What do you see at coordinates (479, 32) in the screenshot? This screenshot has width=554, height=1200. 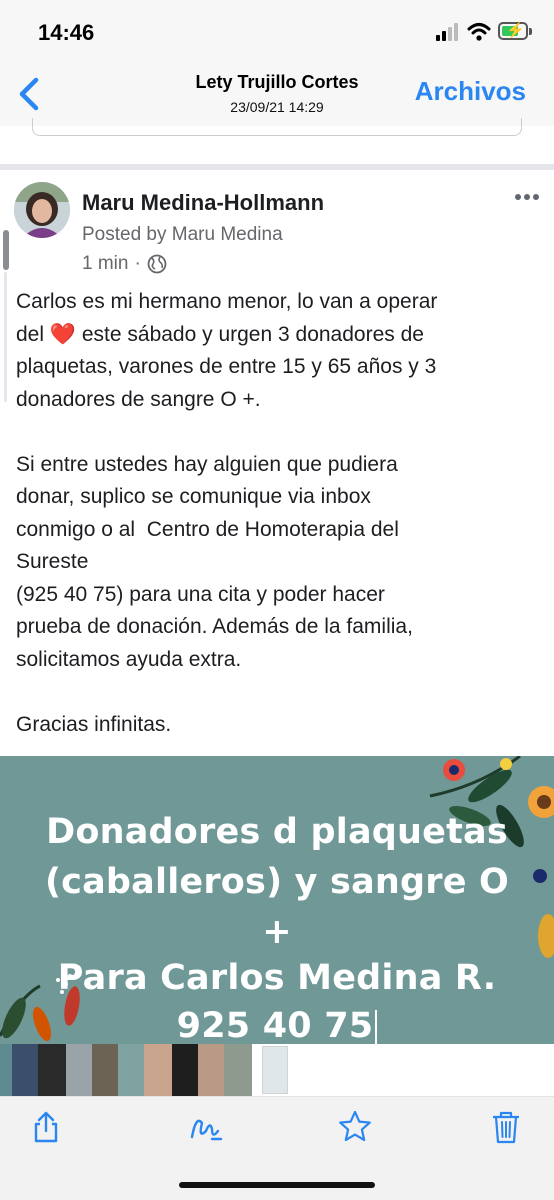 I see `wifi-icon` at bounding box center [479, 32].